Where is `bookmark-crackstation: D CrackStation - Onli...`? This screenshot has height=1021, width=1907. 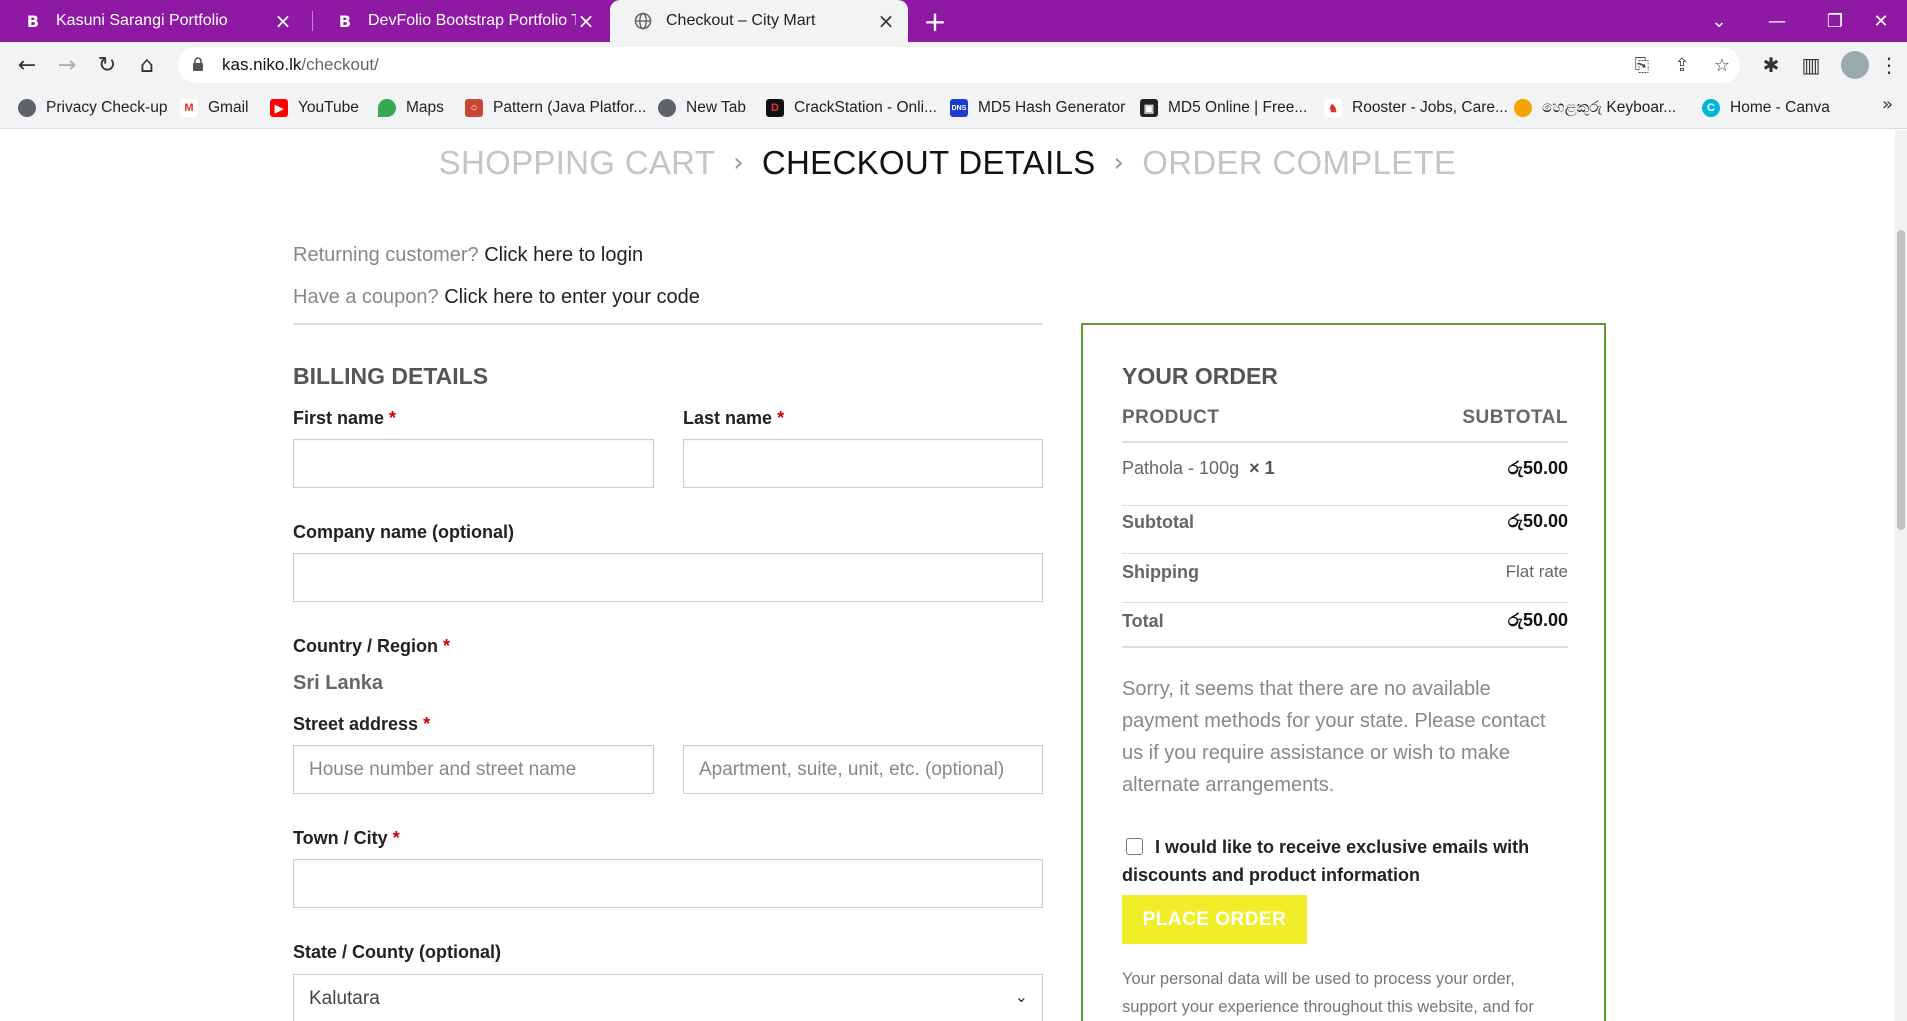
bookmark-crackstation: D CrackStation - Onli... is located at coordinates (851, 108).